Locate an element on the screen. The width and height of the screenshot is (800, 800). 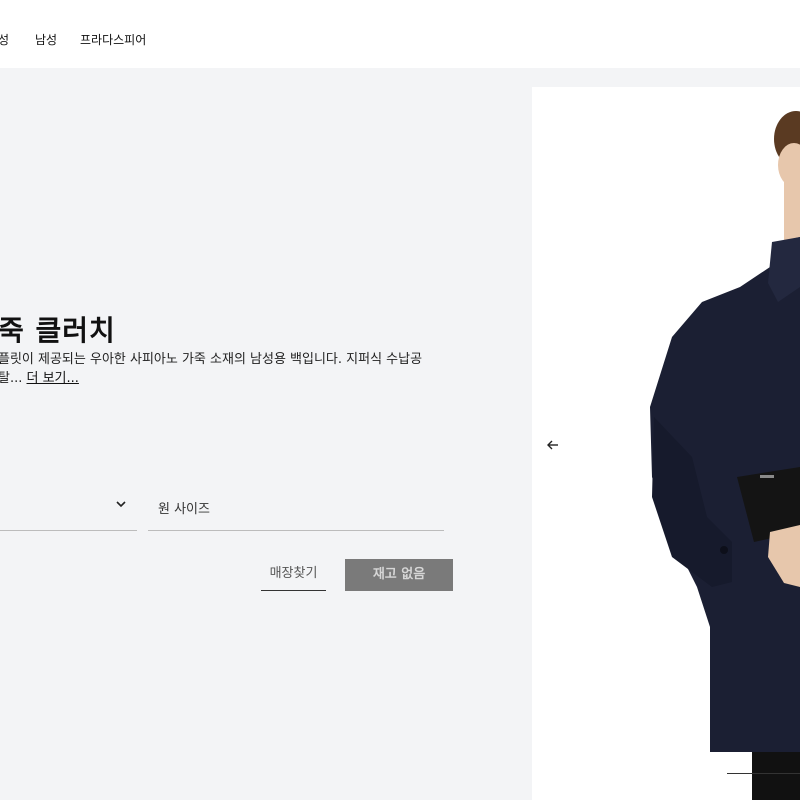
find-store-link: 매장찾기 is located at coordinates (293, 575).